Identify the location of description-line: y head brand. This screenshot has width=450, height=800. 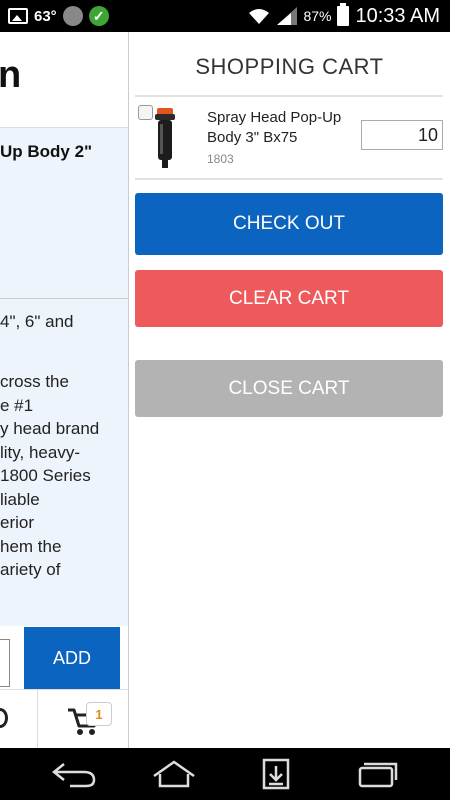
(50, 428).